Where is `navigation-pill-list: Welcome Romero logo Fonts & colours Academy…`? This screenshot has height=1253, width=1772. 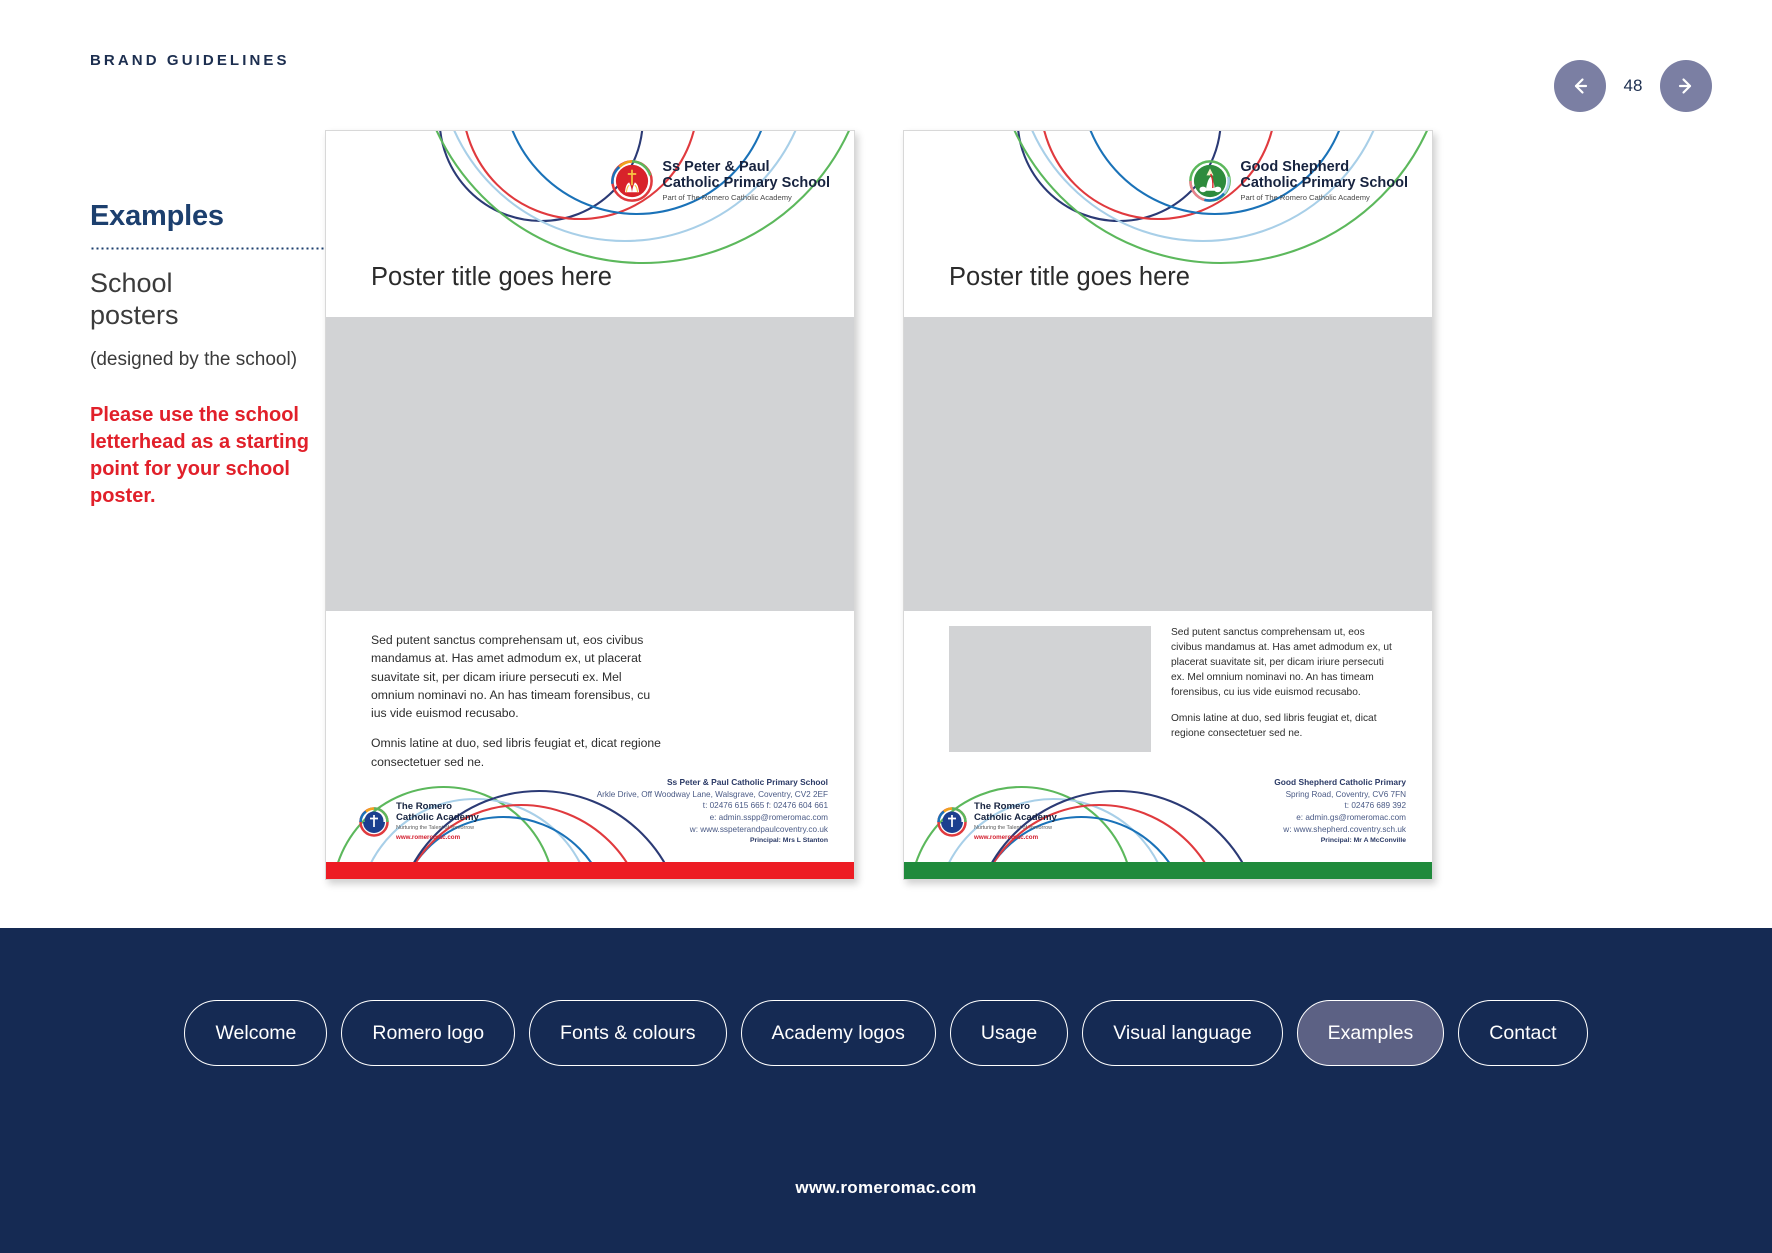 navigation-pill-list: Welcome Romero logo Fonts & colours Academy… is located at coordinates (886, 1033).